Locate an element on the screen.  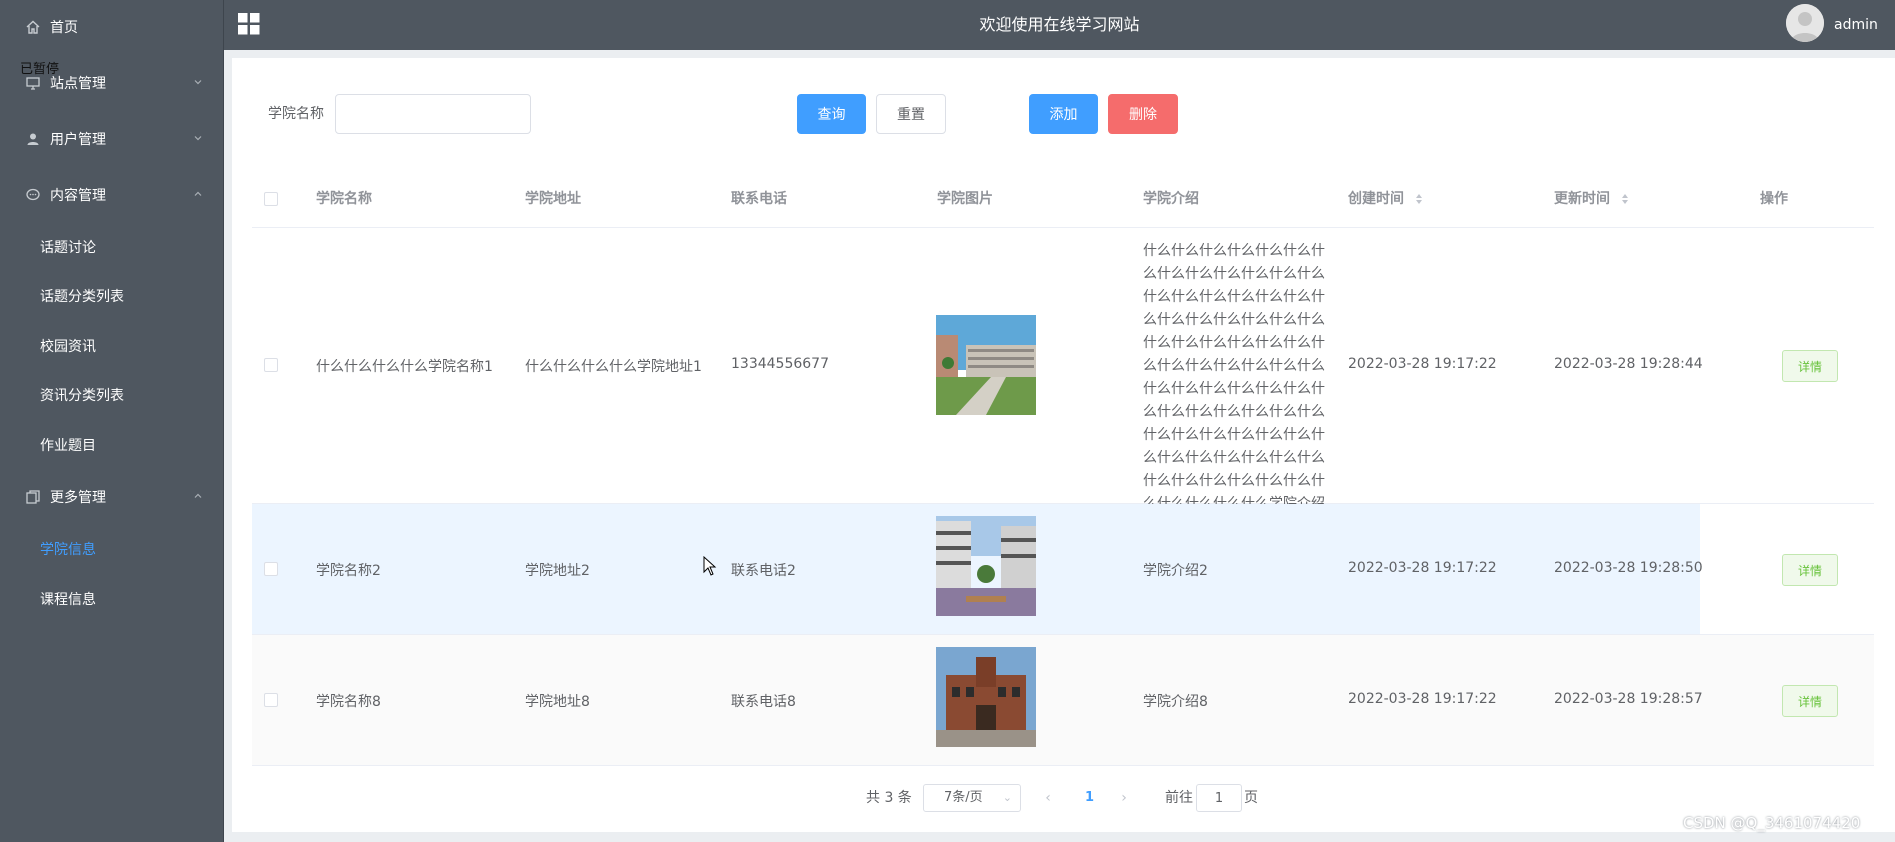
prev-page-button: ‹ is located at coordinates (1048, 798).